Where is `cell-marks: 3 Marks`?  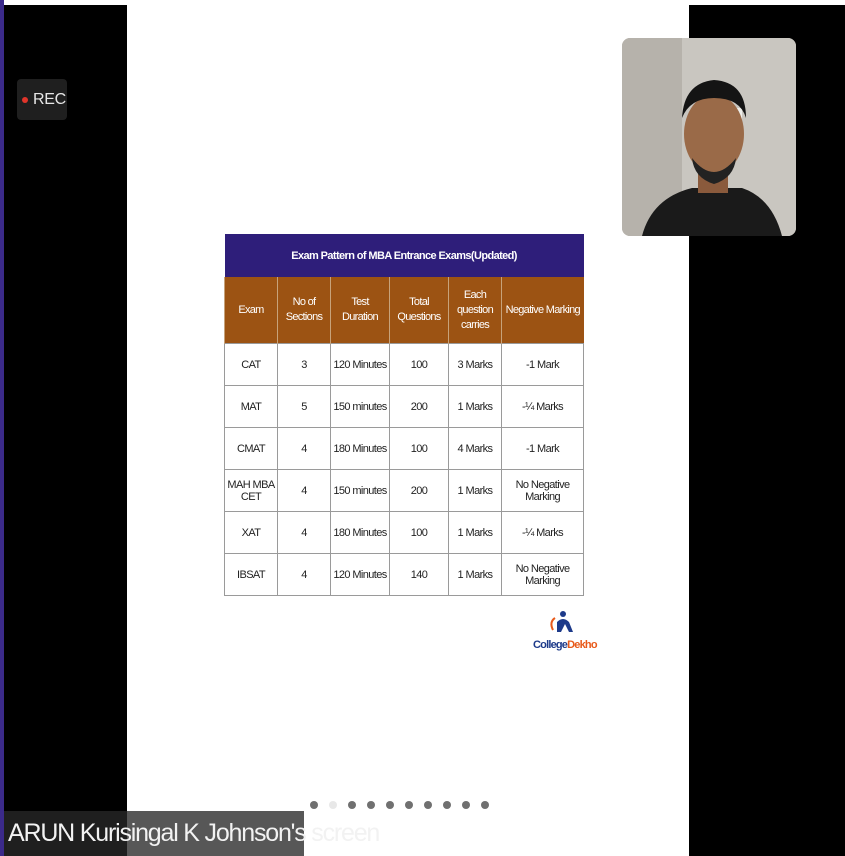
cell-marks: 3 Marks is located at coordinates (475, 364).